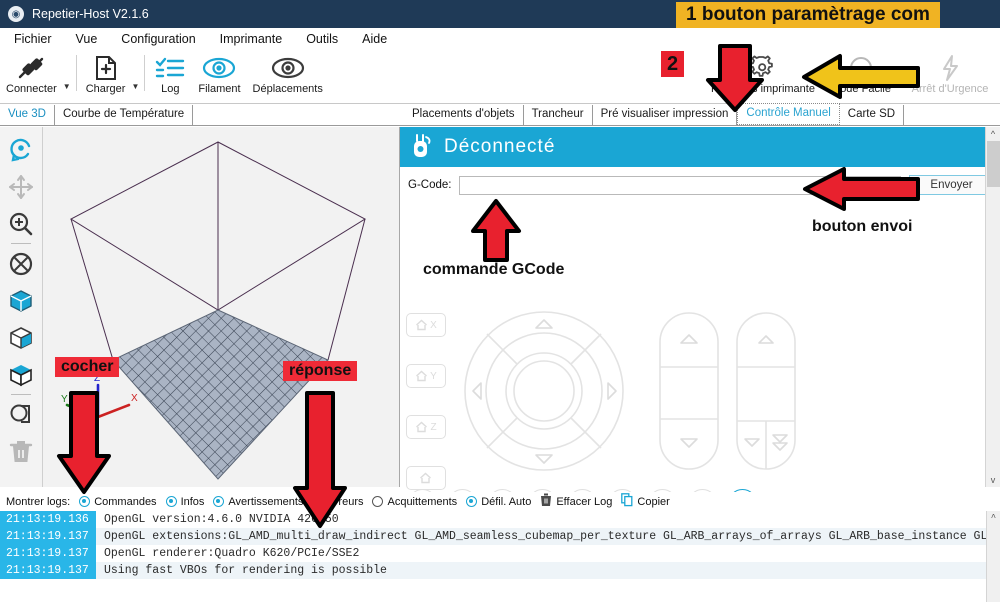 The height and width of the screenshot is (602, 1000). I want to click on log-filter-defil-auto: Défil. Auto, so click(498, 502).